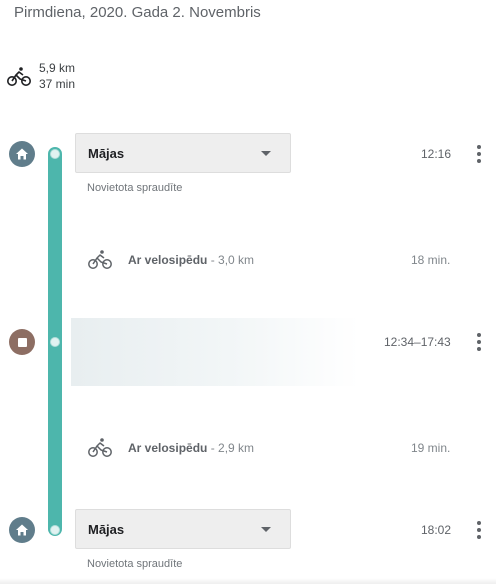 The height and width of the screenshot is (584, 496). What do you see at coordinates (436, 154) in the screenshot?
I see `visit-time: 12:16` at bounding box center [436, 154].